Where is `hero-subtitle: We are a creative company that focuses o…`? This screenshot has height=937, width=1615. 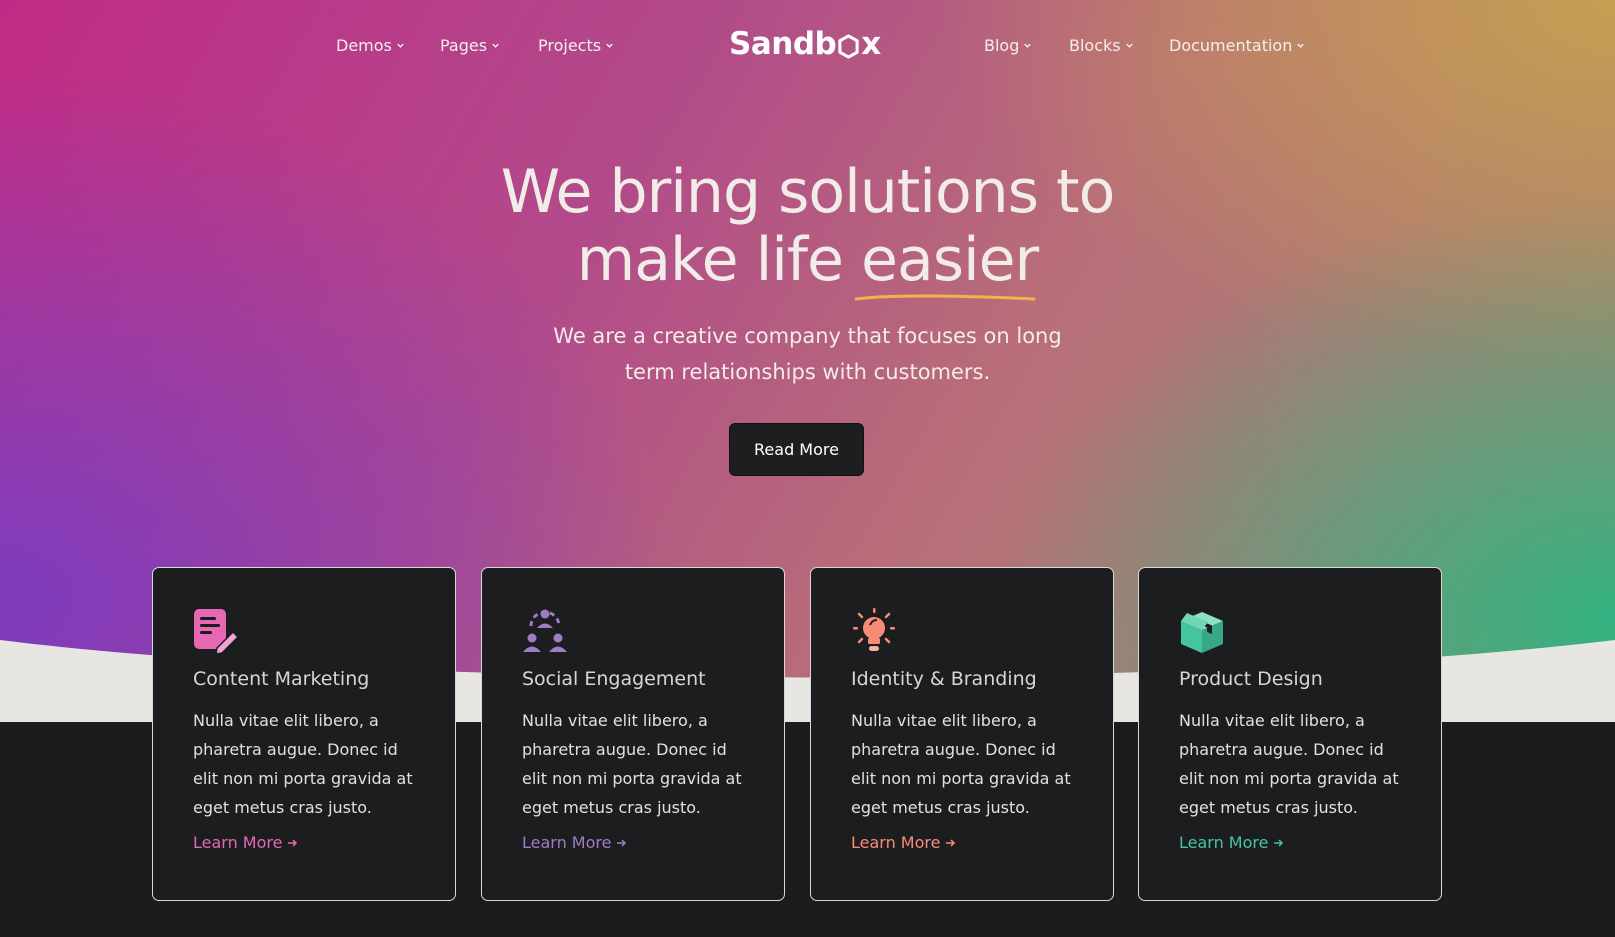
hero-subtitle: We are a creative company that focuses o… is located at coordinates (807, 354).